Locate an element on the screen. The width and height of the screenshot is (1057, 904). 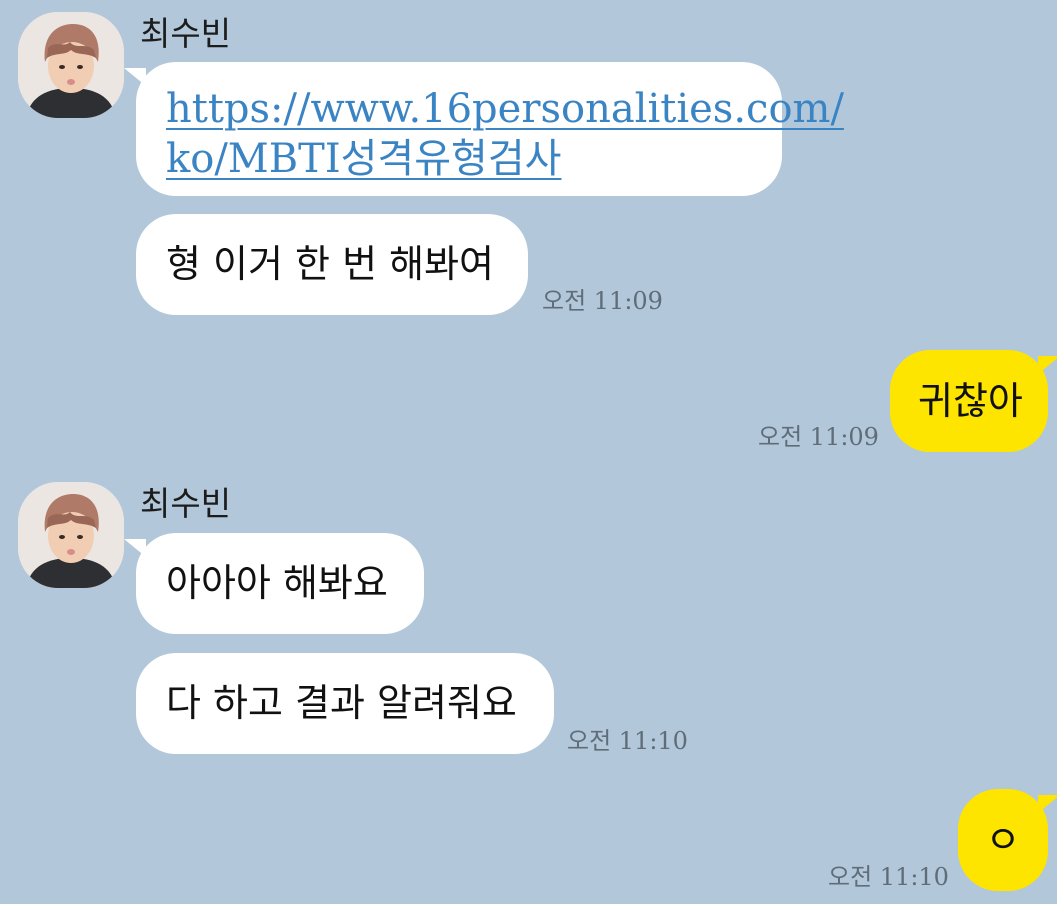
message-bubble: 아아아 해봐요 is located at coordinates (274, 583).